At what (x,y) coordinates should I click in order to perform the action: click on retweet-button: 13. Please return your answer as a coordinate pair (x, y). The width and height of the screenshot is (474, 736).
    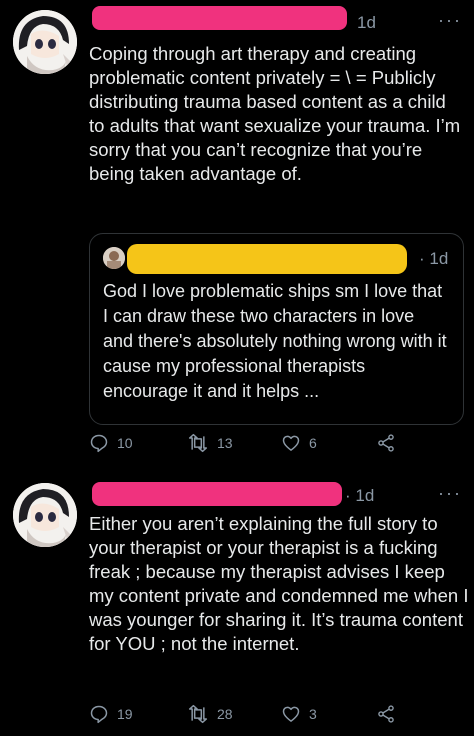
    Looking at the image, I should click on (210, 443).